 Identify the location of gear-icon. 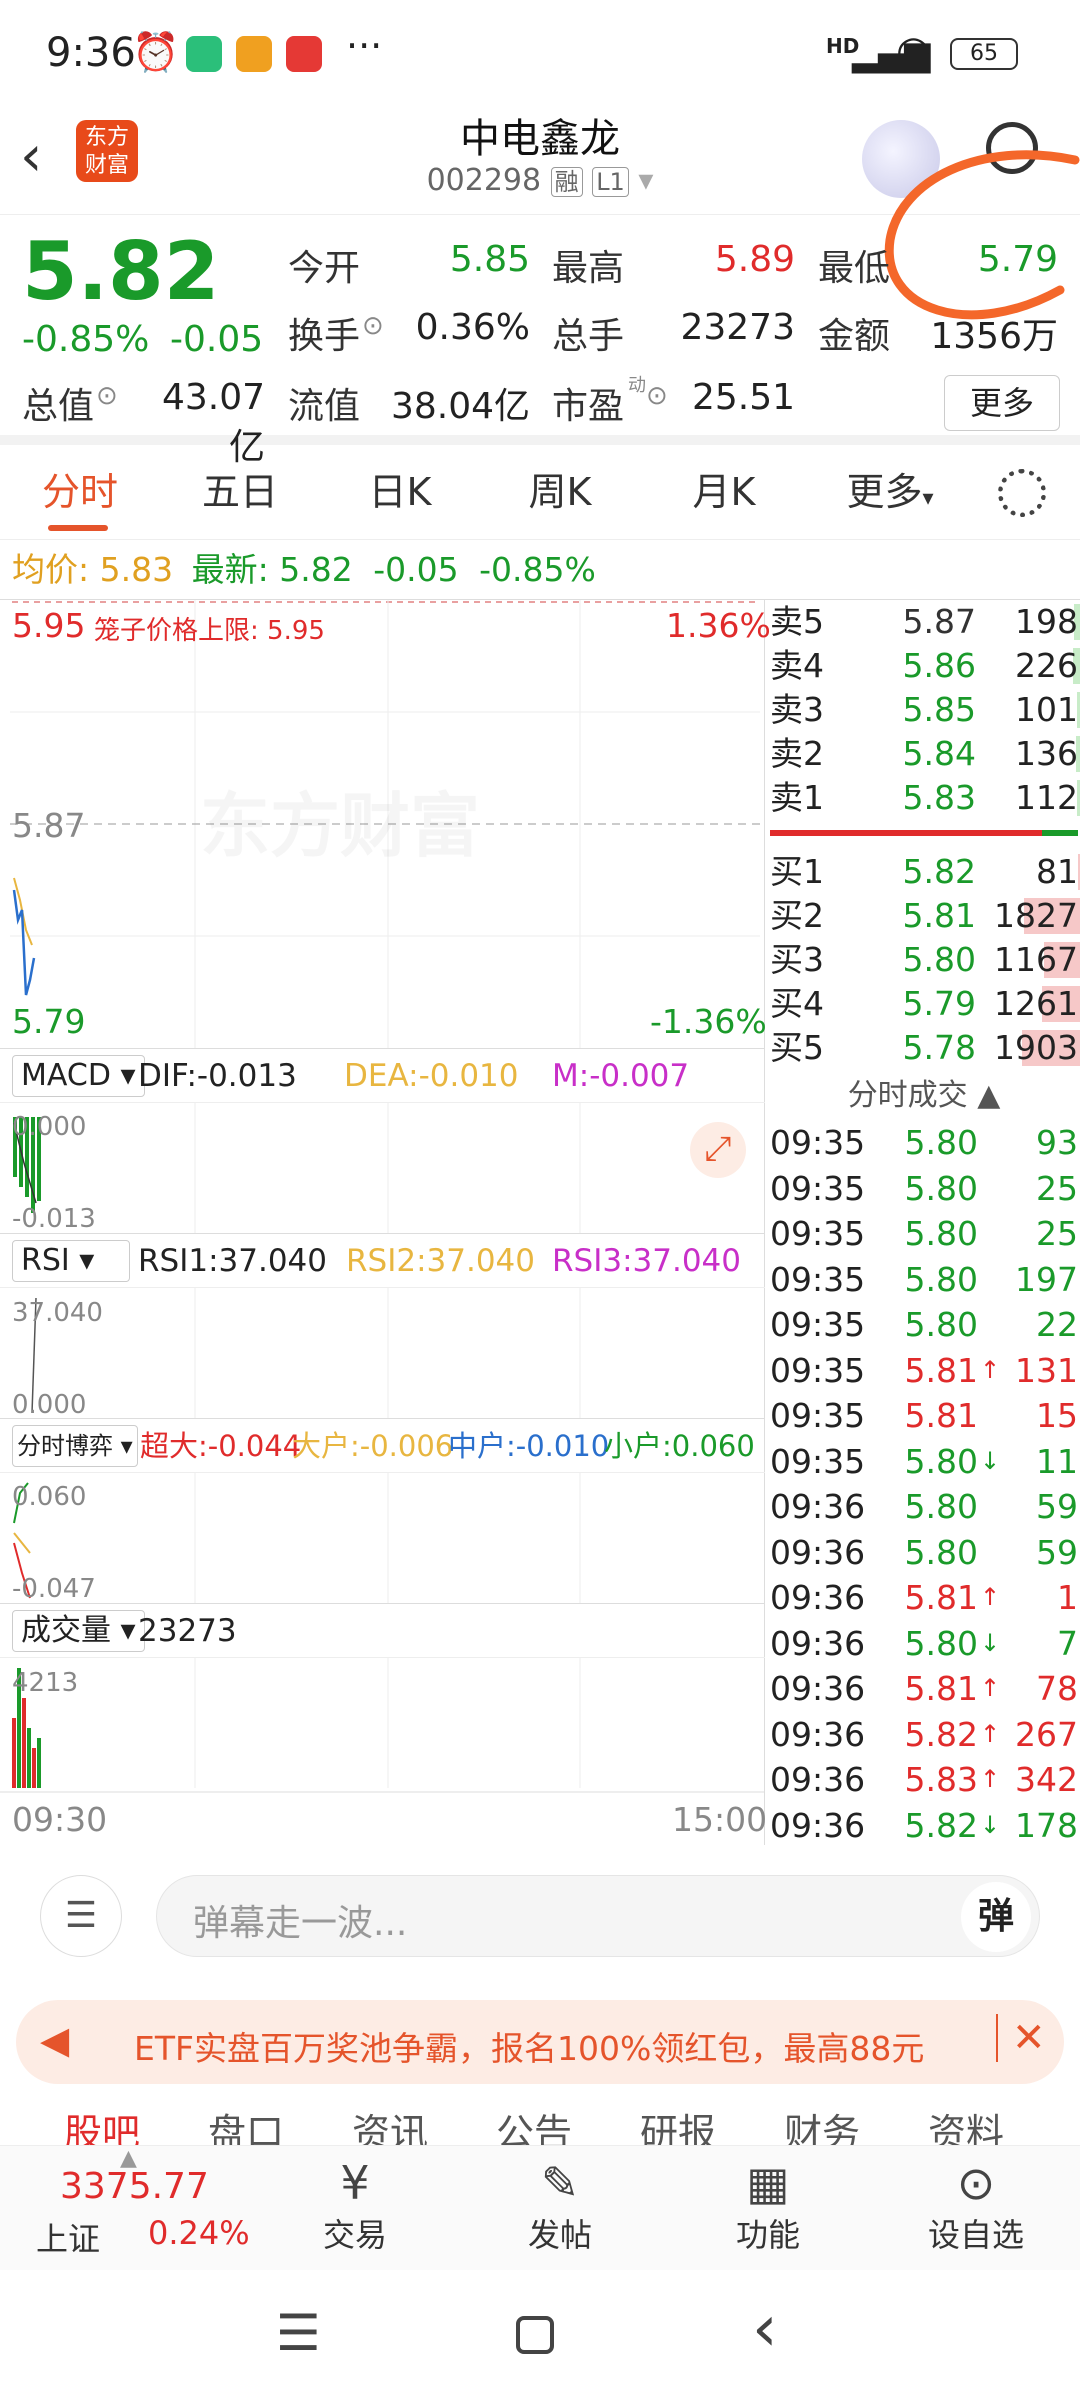
(1022, 493).